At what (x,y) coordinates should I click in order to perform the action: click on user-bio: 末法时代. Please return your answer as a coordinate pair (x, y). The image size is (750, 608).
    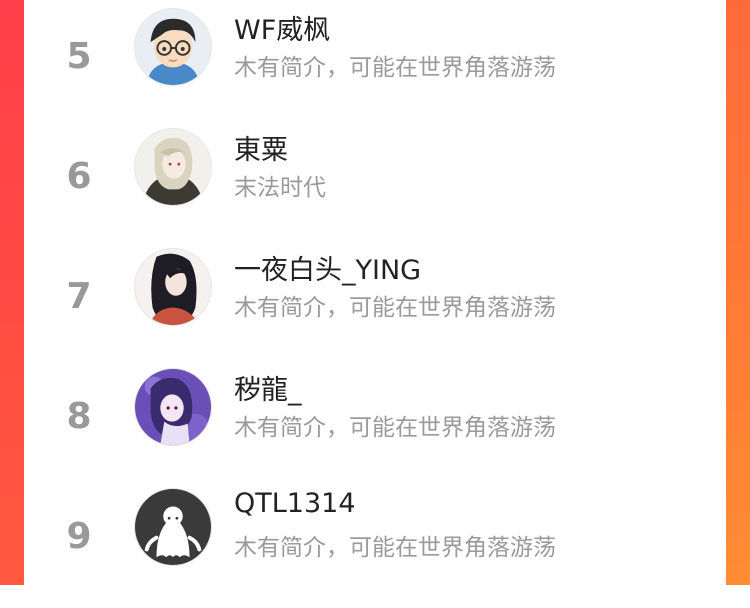
    Looking at the image, I should click on (280, 188).